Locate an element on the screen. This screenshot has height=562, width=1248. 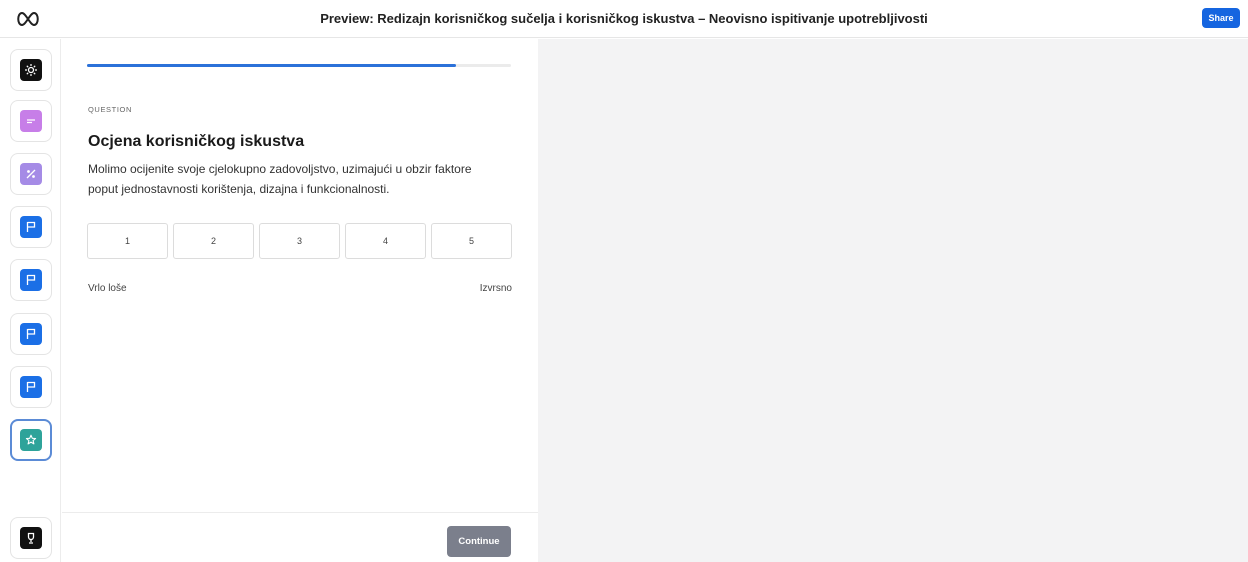
text-icon is located at coordinates (31, 121).